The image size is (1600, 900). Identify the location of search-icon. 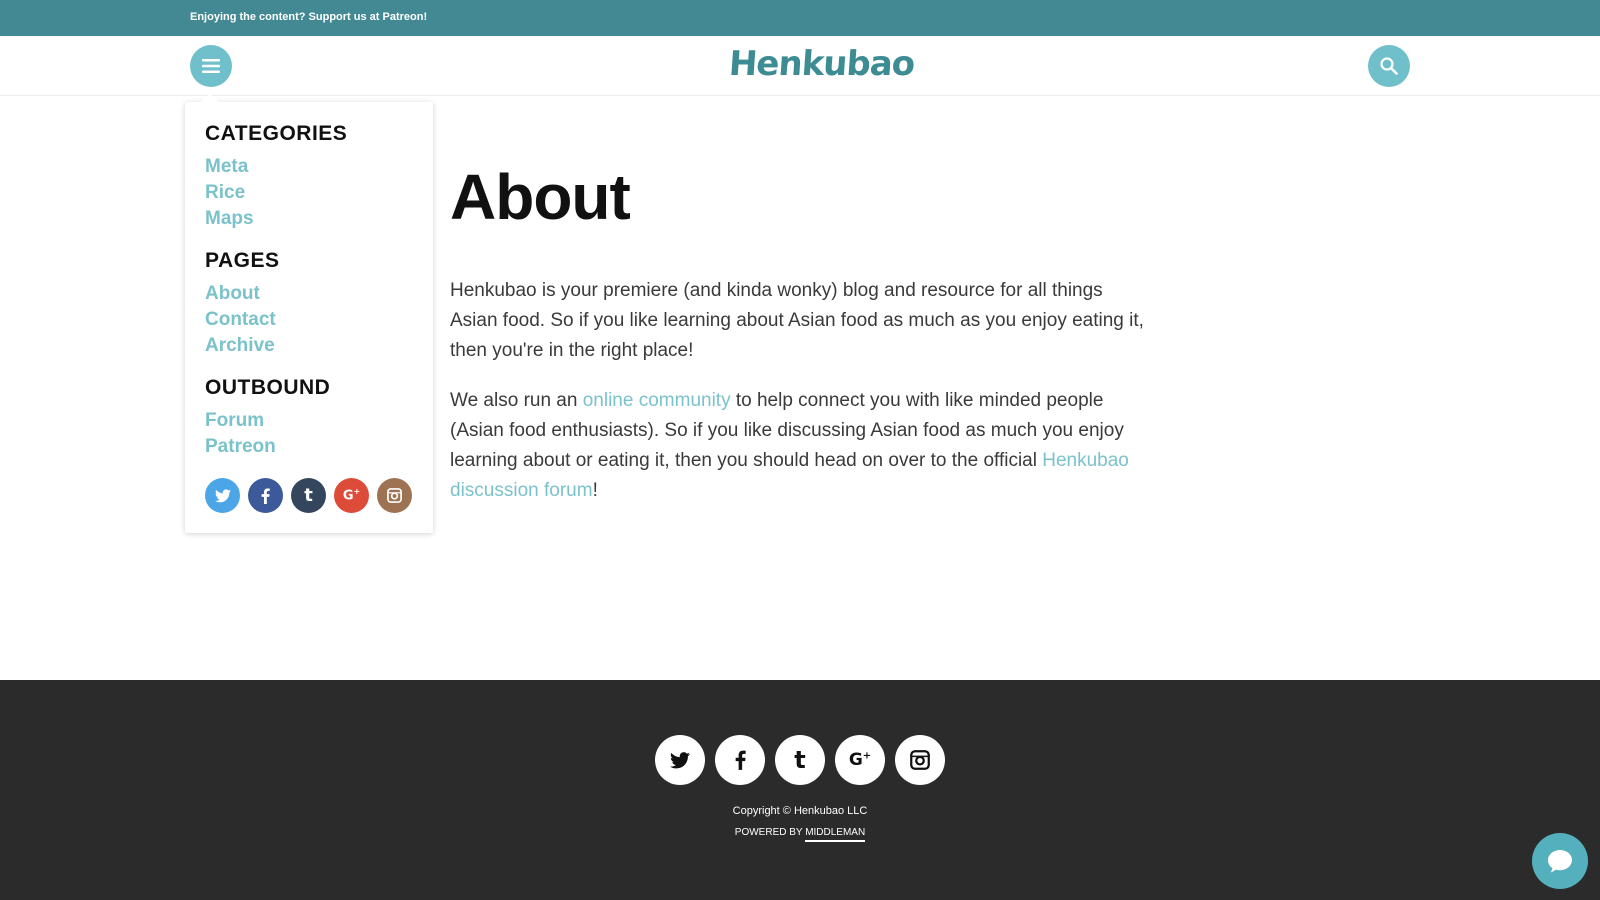
(1389, 66).